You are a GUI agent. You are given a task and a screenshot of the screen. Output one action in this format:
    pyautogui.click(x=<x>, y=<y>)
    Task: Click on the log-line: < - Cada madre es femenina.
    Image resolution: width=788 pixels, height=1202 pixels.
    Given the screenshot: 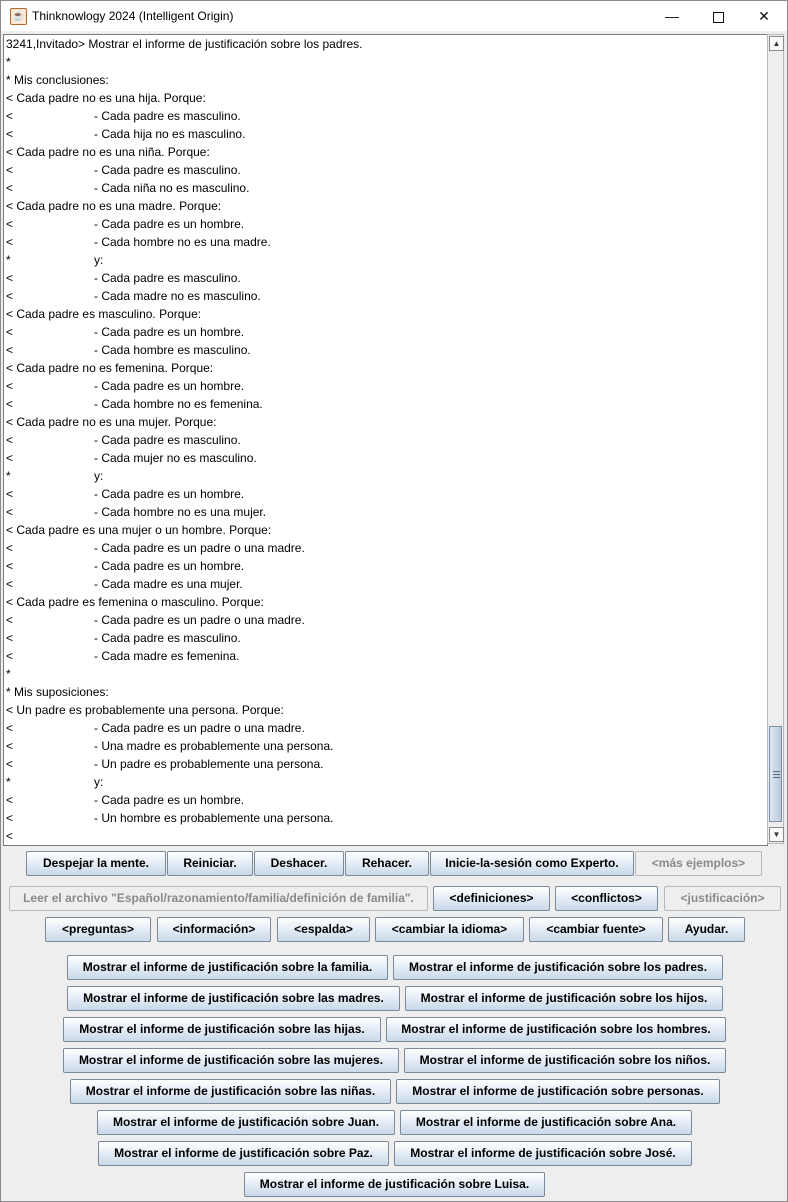 What is the action you would take?
    pyautogui.click(x=385, y=656)
    